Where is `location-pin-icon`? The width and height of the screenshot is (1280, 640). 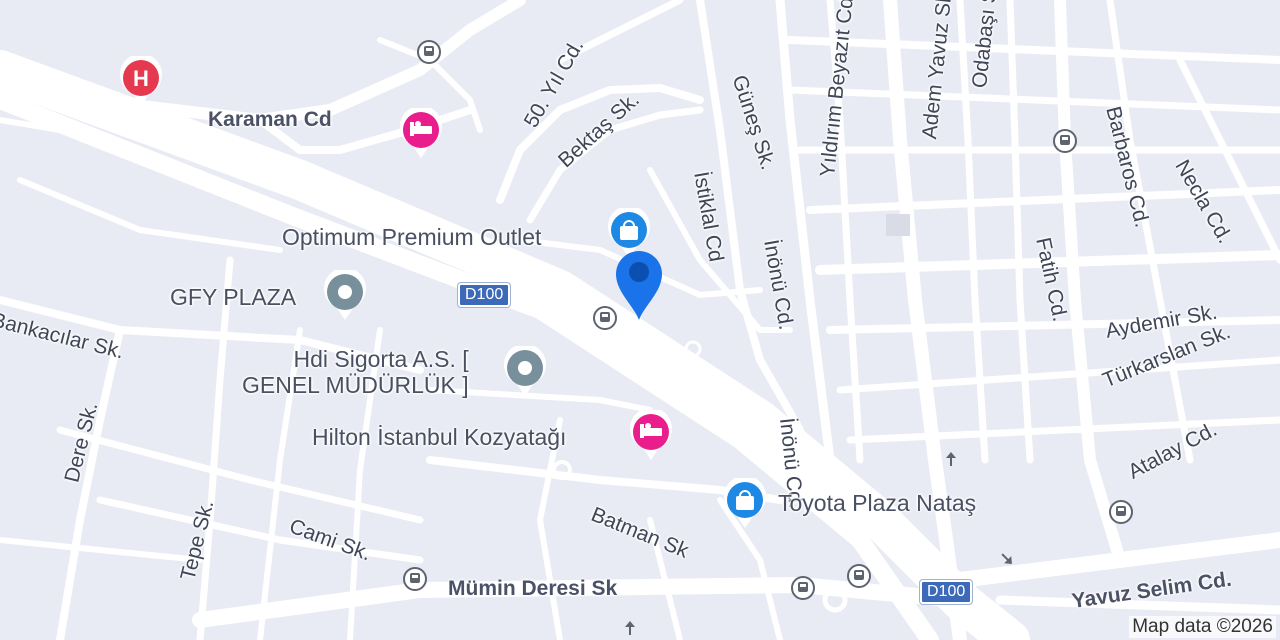
location-pin-icon is located at coordinates (639, 286).